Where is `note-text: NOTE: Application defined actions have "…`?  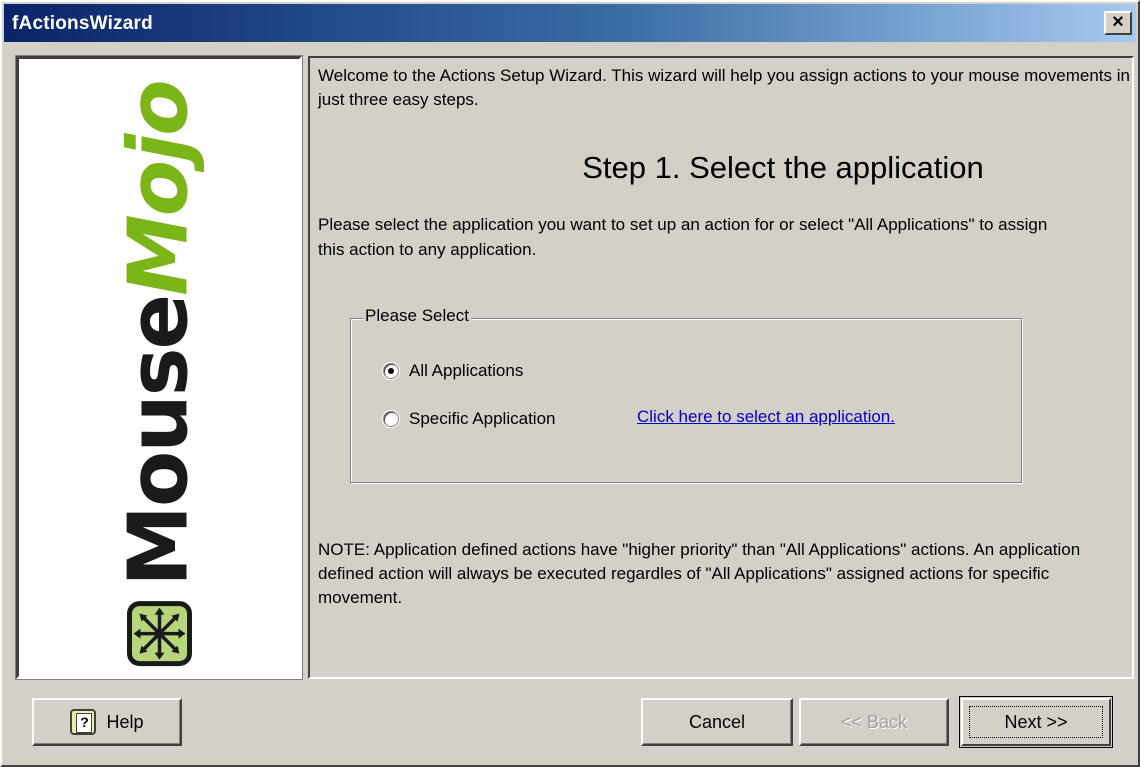
note-text: NOTE: Application defined actions have "… is located at coordinates (699, 573).